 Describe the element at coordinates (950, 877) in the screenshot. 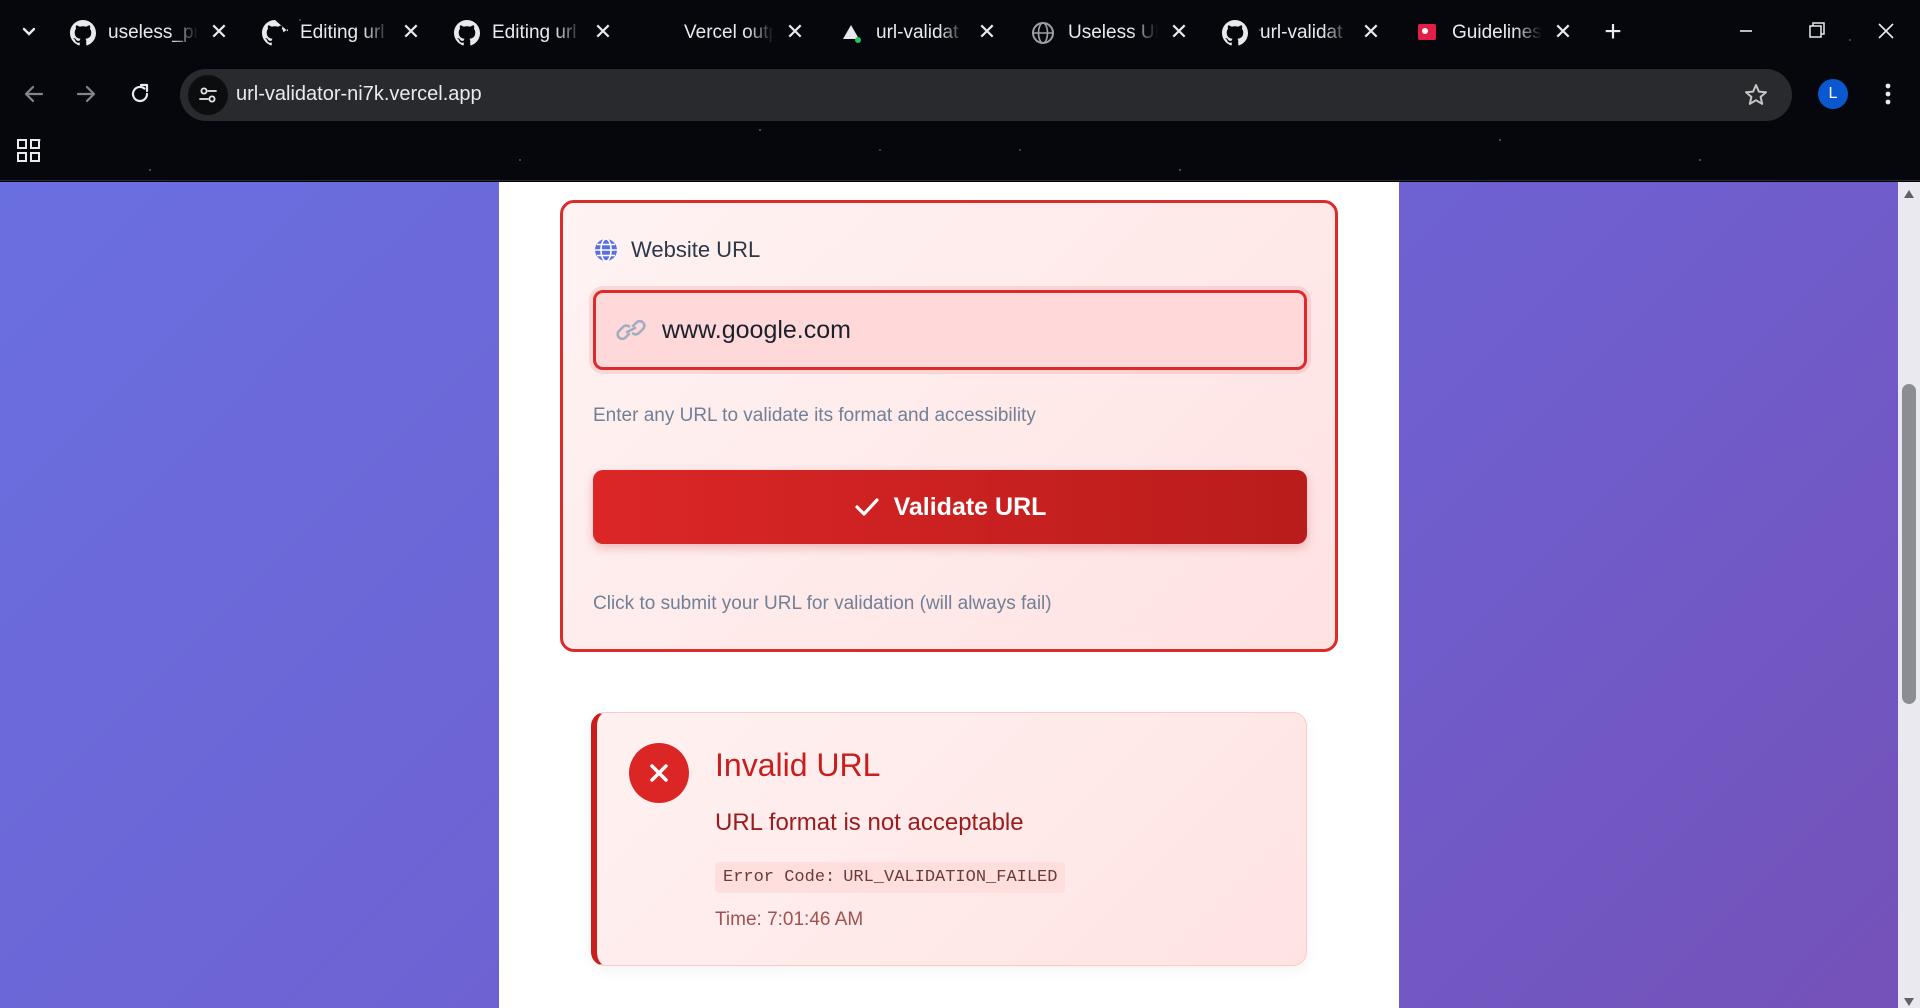

I see `error-code-value: URL_VALIDATION_FAILED` at that location.